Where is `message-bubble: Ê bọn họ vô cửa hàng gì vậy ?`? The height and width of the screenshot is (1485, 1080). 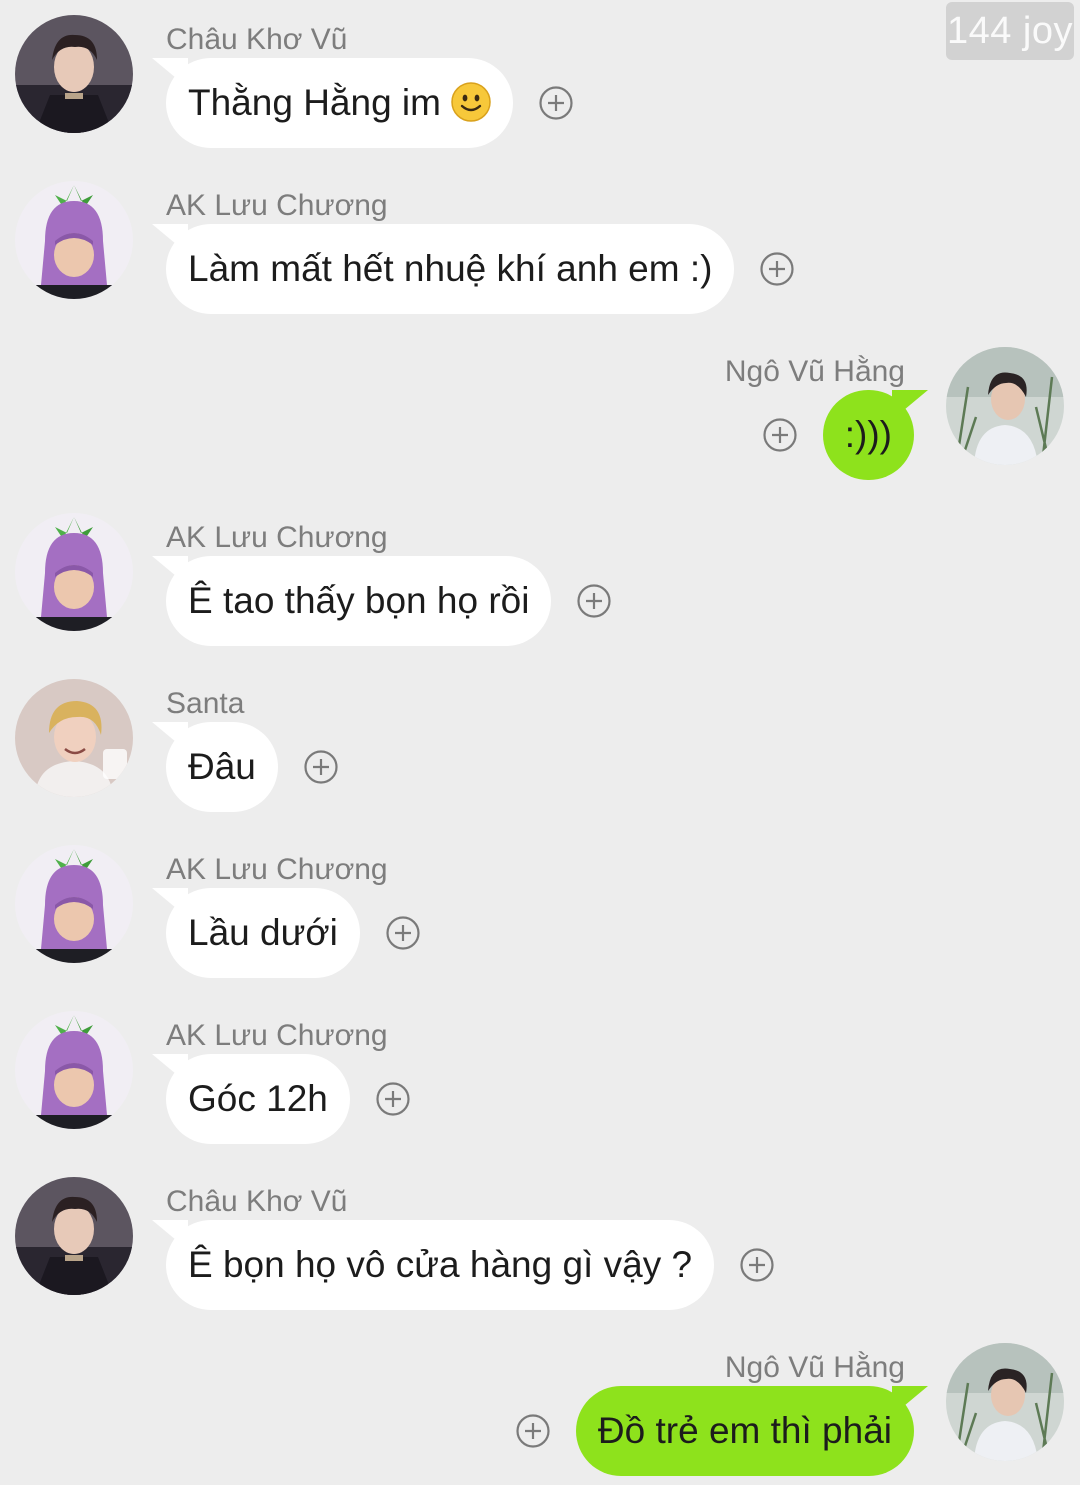
message-bubble: Ê bọn họ vô cửa hàng gì vậy ? is located at coordinates (440, 1265).